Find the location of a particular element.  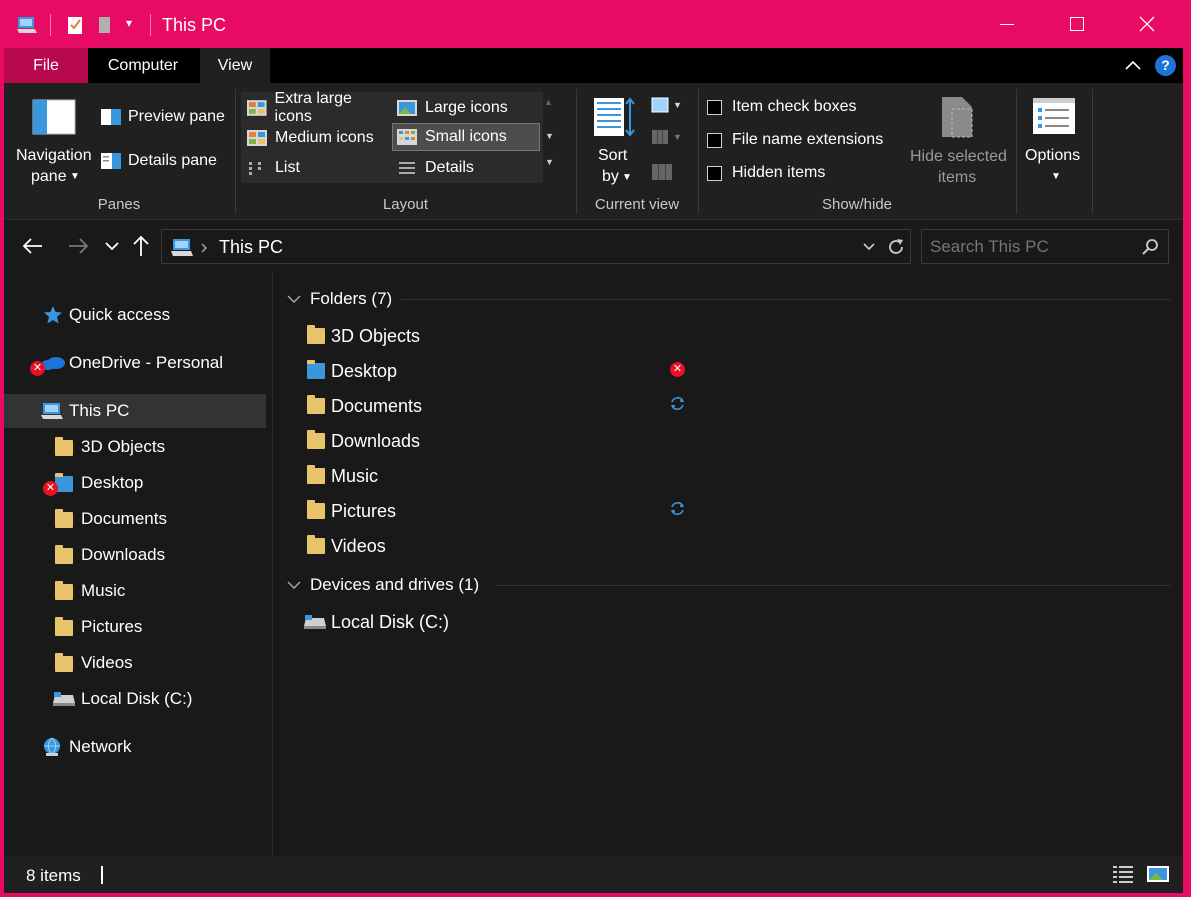

tab-computer: Computer is located at coordinates (143, 65).